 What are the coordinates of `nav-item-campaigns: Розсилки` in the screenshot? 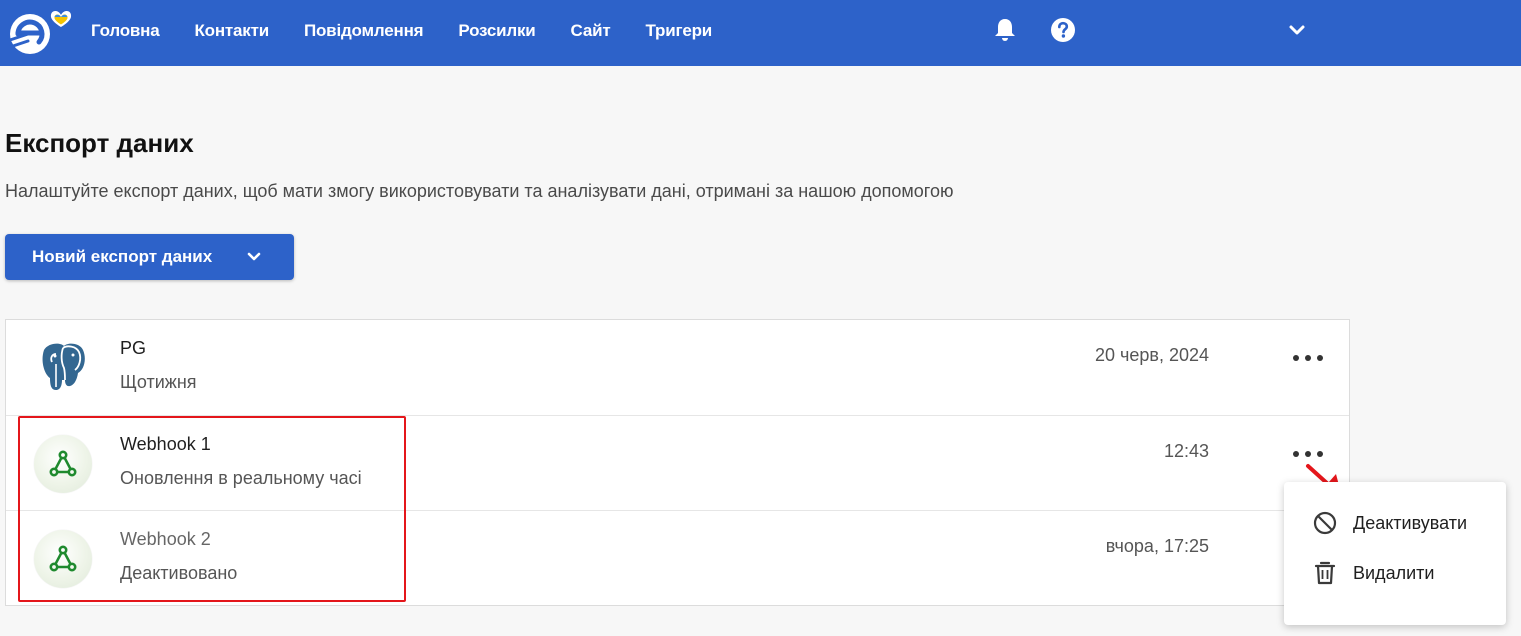 It's located at (496, 31).